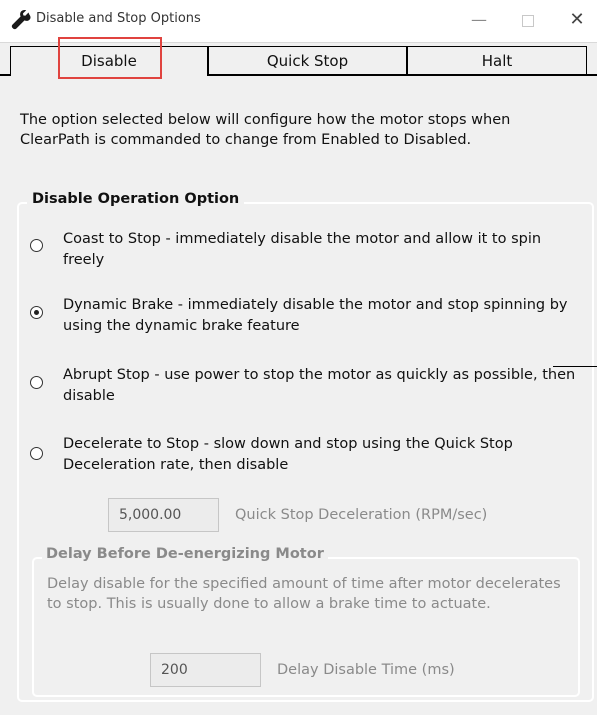 The image size is (597, 715). Describe the element at coordinates (36, 453) in the screenshot. I see `radio-decelerate-to-stop` at that location.